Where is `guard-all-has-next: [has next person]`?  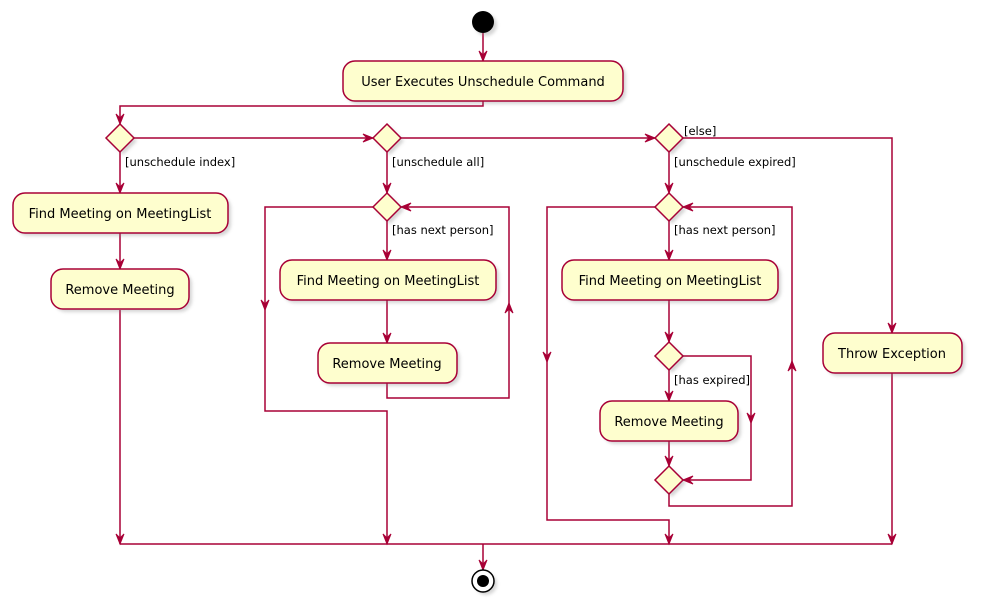
guard-all-has-next: [has next person] is located at coordinates (443, 230).